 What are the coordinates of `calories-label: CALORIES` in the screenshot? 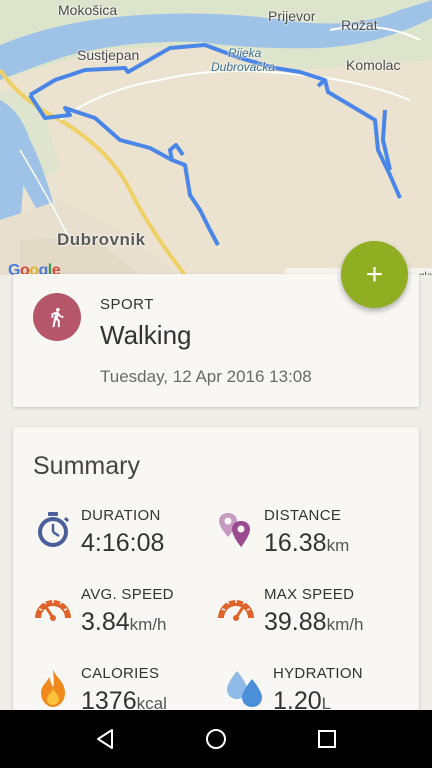 It's located at (120, 673).